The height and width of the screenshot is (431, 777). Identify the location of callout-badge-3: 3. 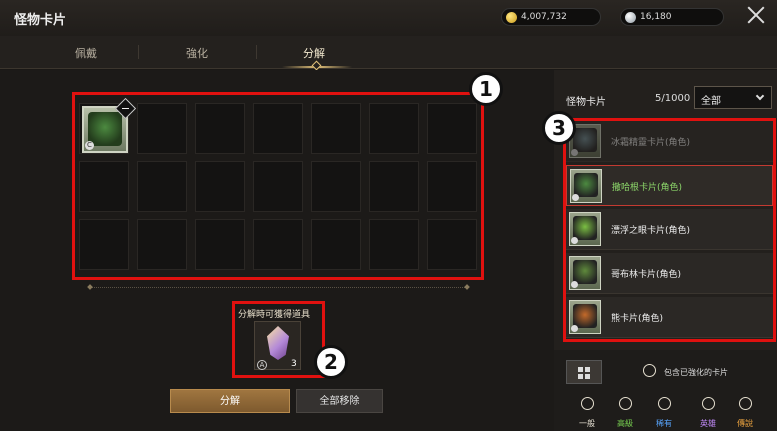
(559, 128).